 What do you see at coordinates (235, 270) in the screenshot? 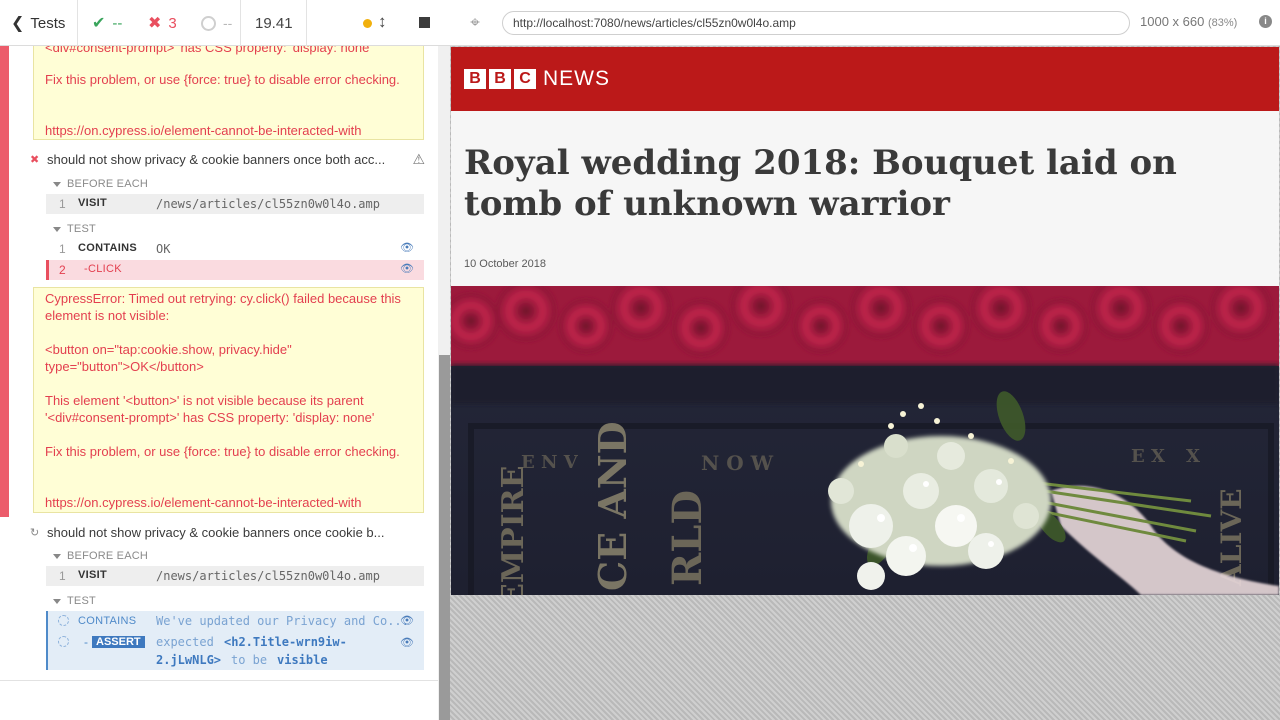
I see `command-click-failed: 2 -CLICK 👁` at bounding box center [235, 270].